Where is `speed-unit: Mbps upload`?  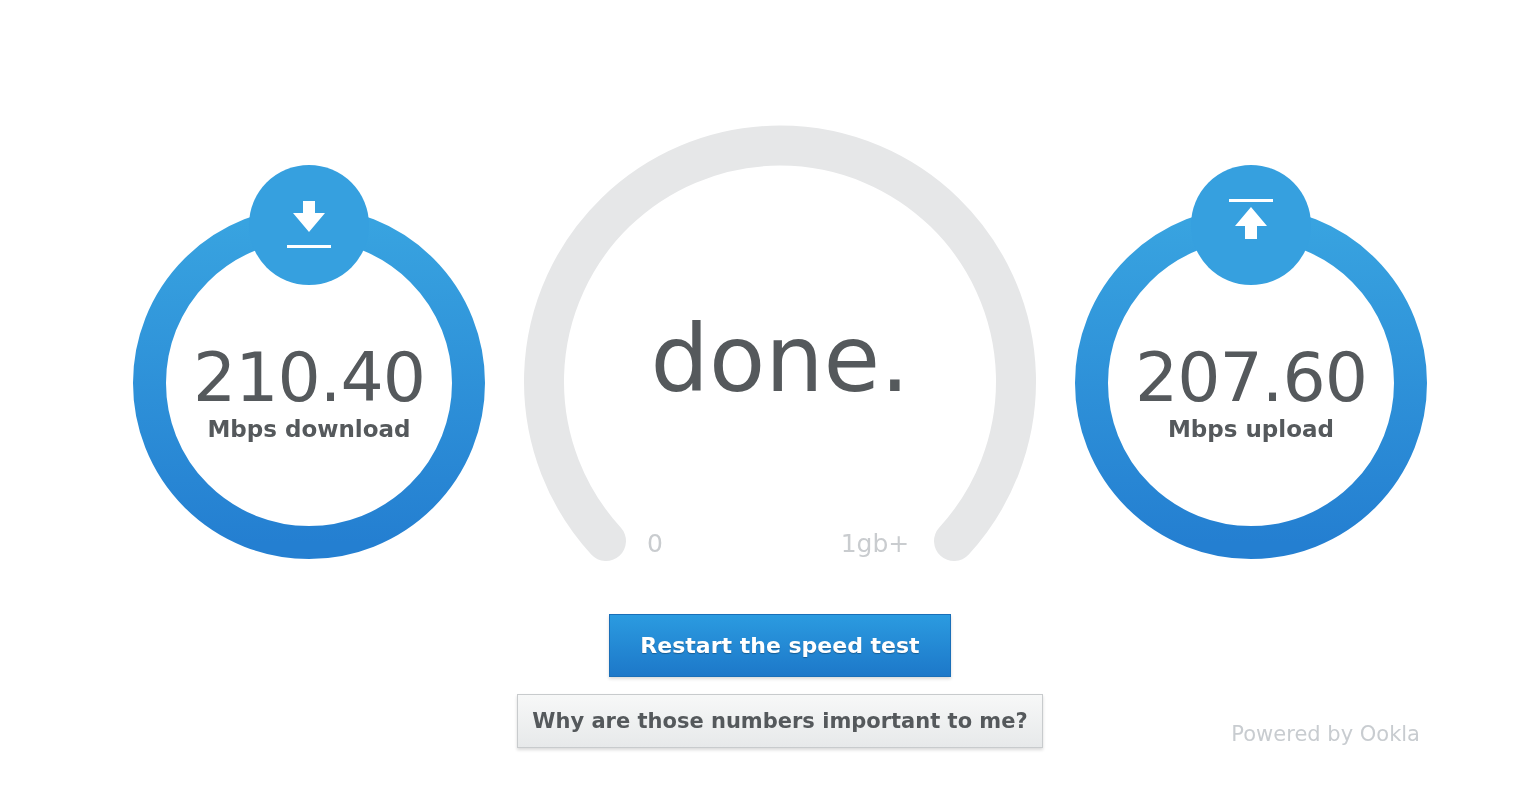 speed-unit: Mbps upload is located at coordinates (1251, 429).